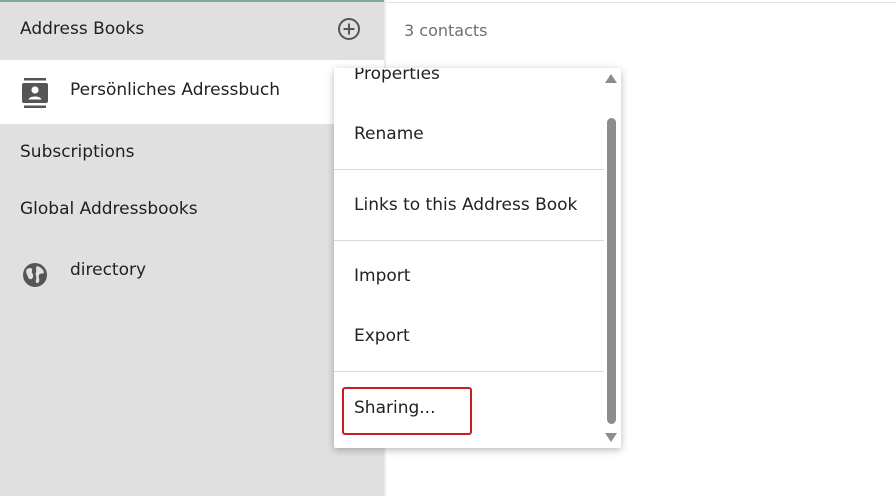 This screenshot has height=496, width=896. Describe the element at coordinates (611, 78) in the screenshot. I see `scroll-up-arrow-icon` at that location.